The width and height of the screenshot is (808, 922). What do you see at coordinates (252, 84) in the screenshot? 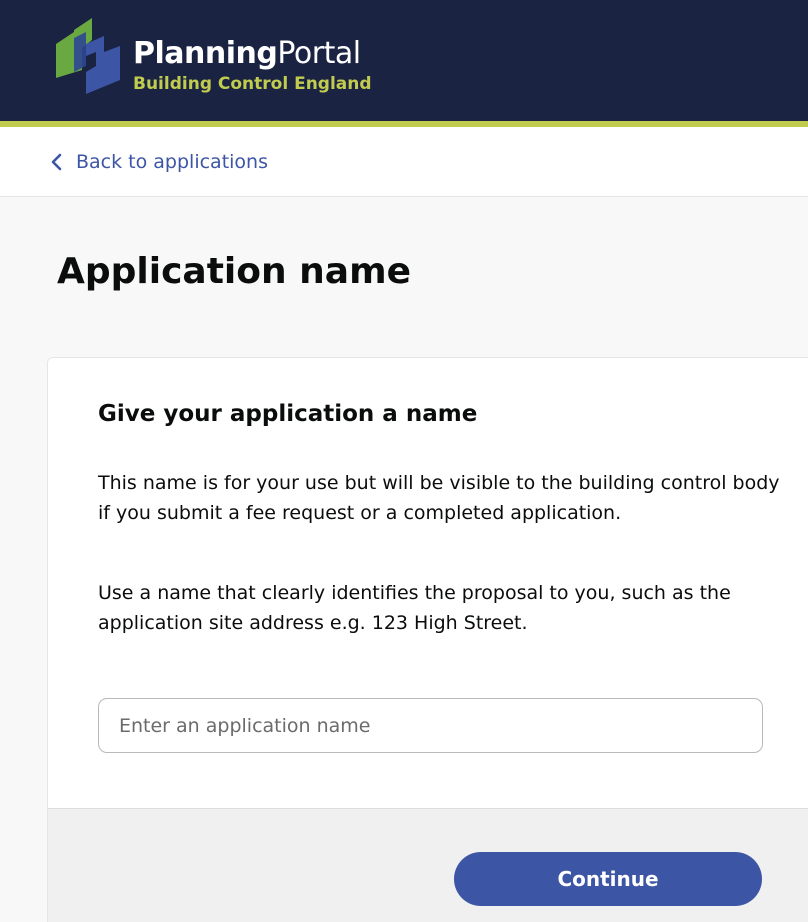
I see `brand-subtitle: Building Control England` at bounding box center [252, 84].